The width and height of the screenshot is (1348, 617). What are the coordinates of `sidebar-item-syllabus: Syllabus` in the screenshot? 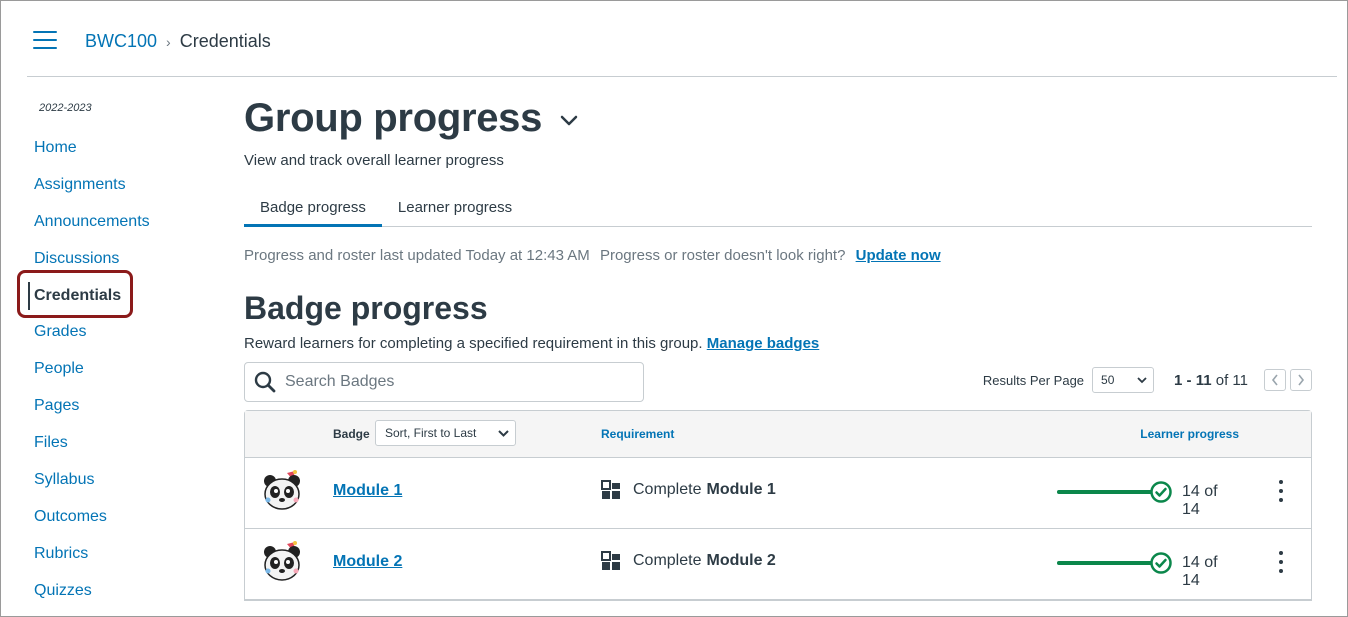 It's located at (92, 488).